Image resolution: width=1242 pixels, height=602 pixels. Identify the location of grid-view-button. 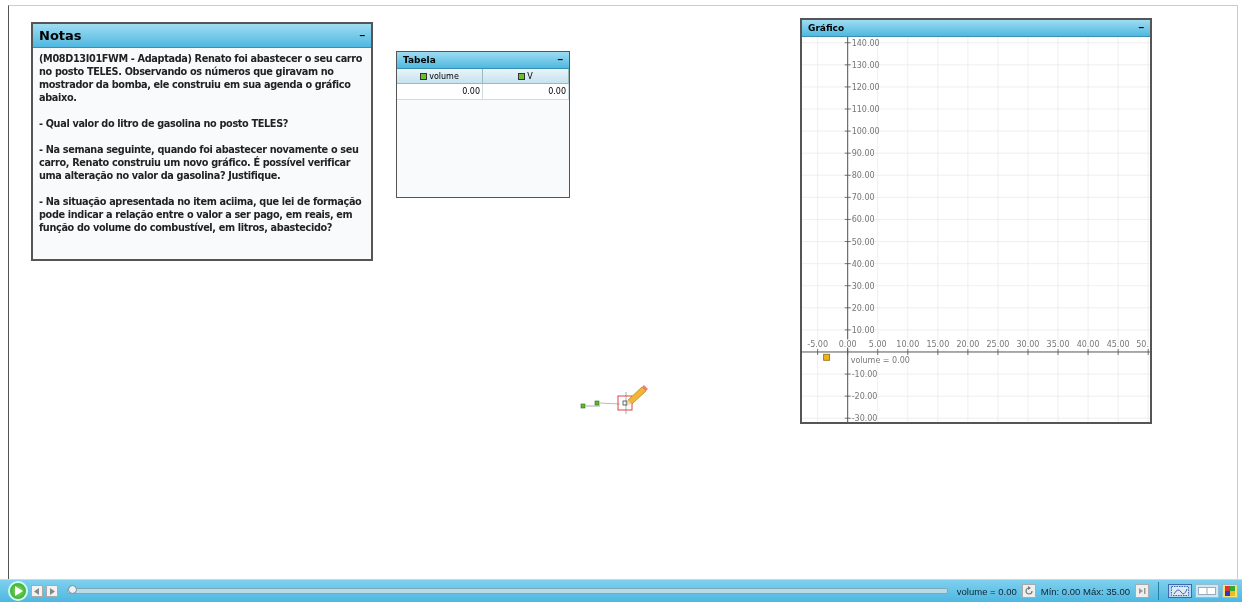
(1230, 591).